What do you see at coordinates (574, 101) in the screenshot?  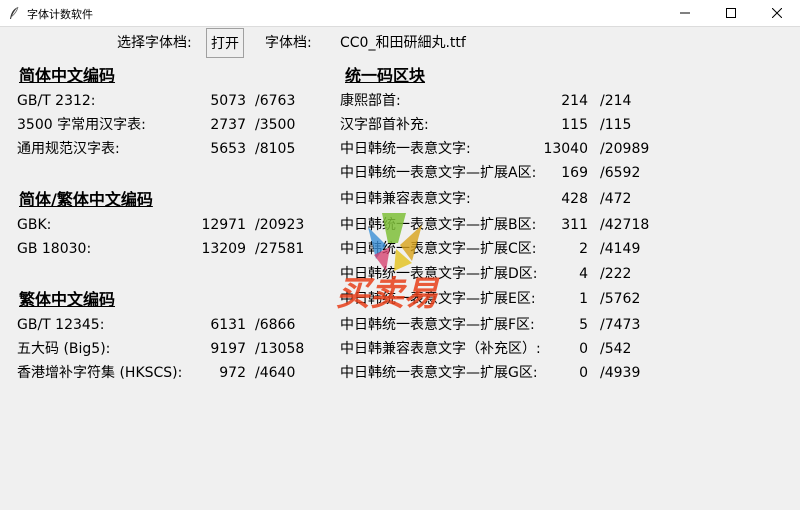 I see `row-count: 214` at bounding box center [574, 101].